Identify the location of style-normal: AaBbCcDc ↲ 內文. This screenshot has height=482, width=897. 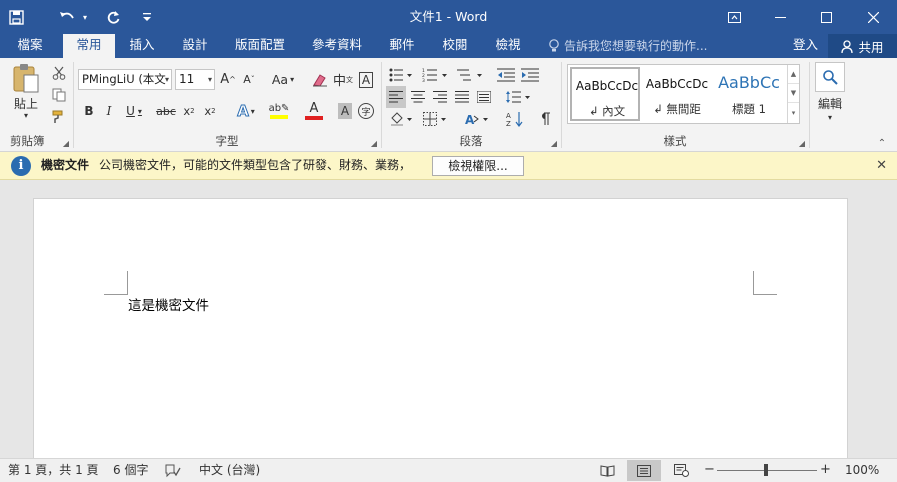
(605, 94).